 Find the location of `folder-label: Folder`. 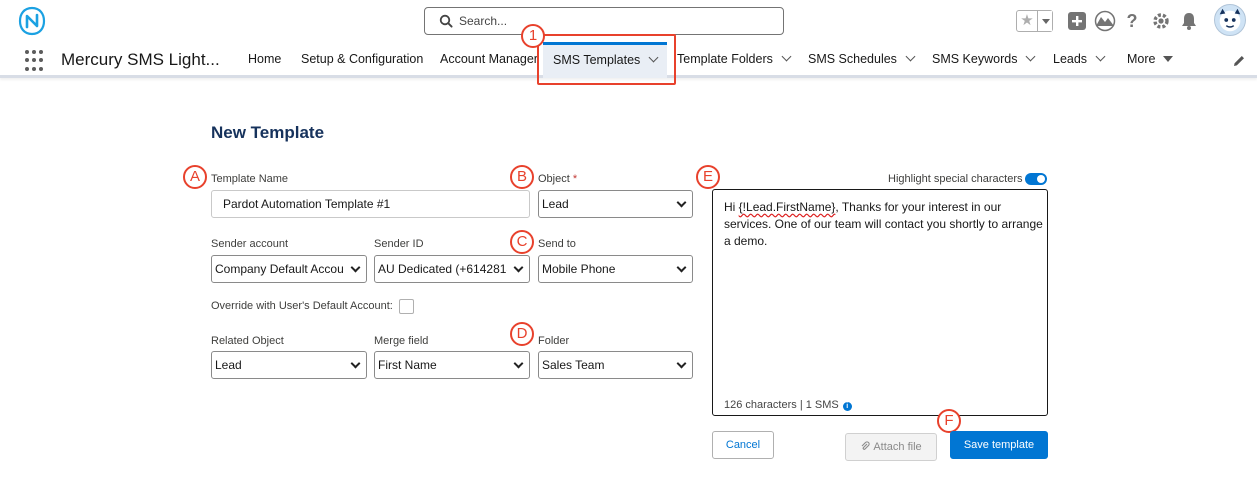

folder-label: Folder is located at coordinates (554, 341).